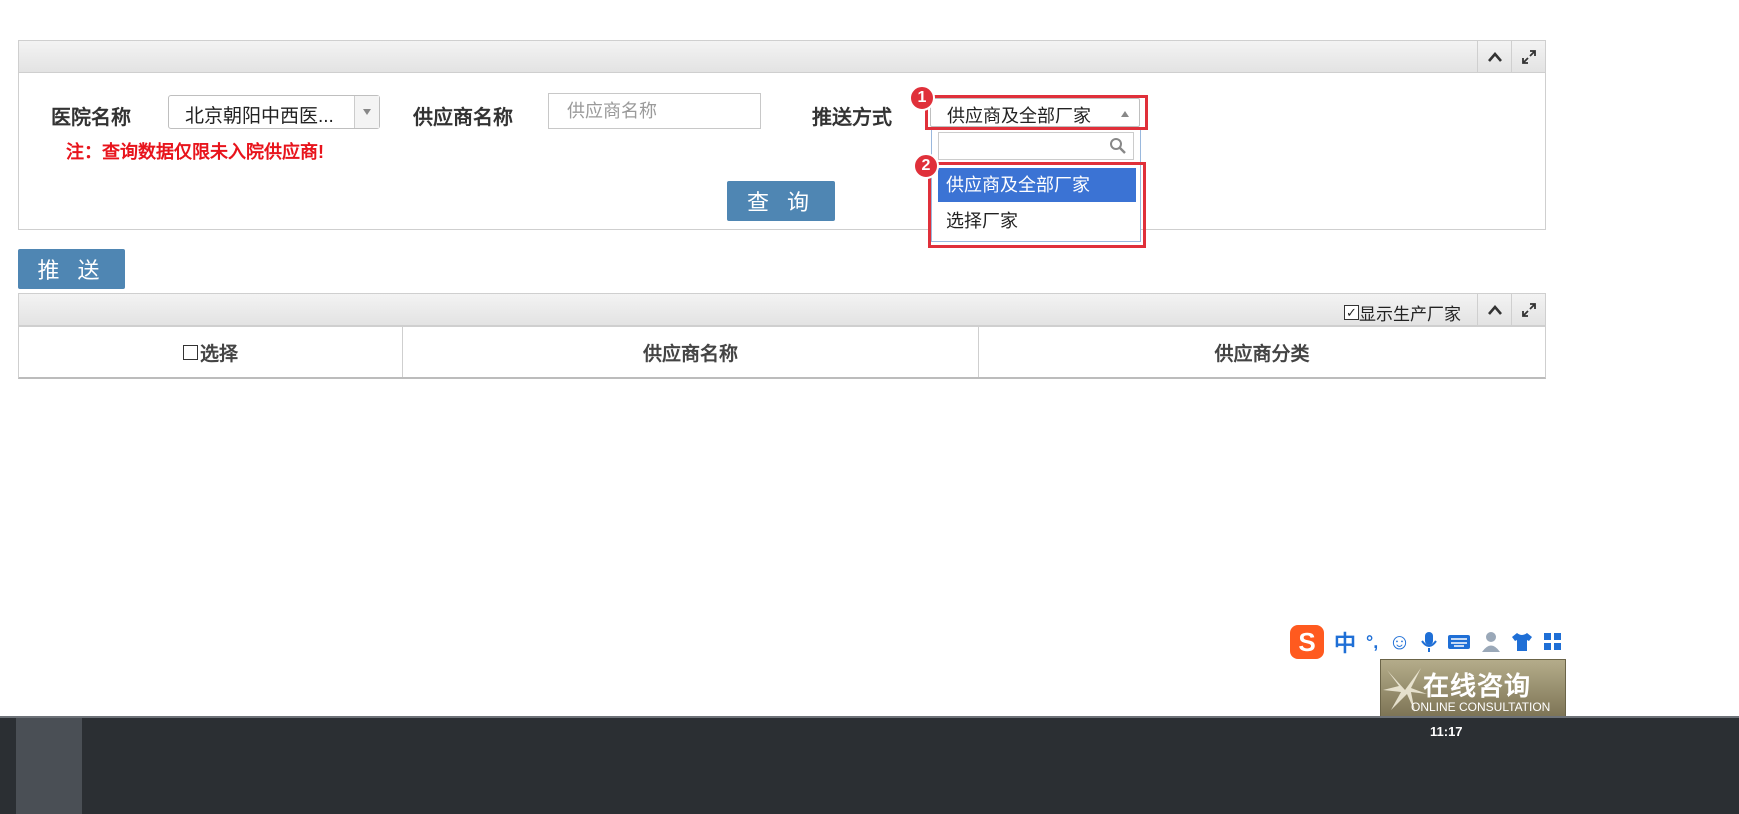 Image resolution: width=1739 pixels, height=814 pixels. I want to click on grid-maximize-button, so click(1528, 309).